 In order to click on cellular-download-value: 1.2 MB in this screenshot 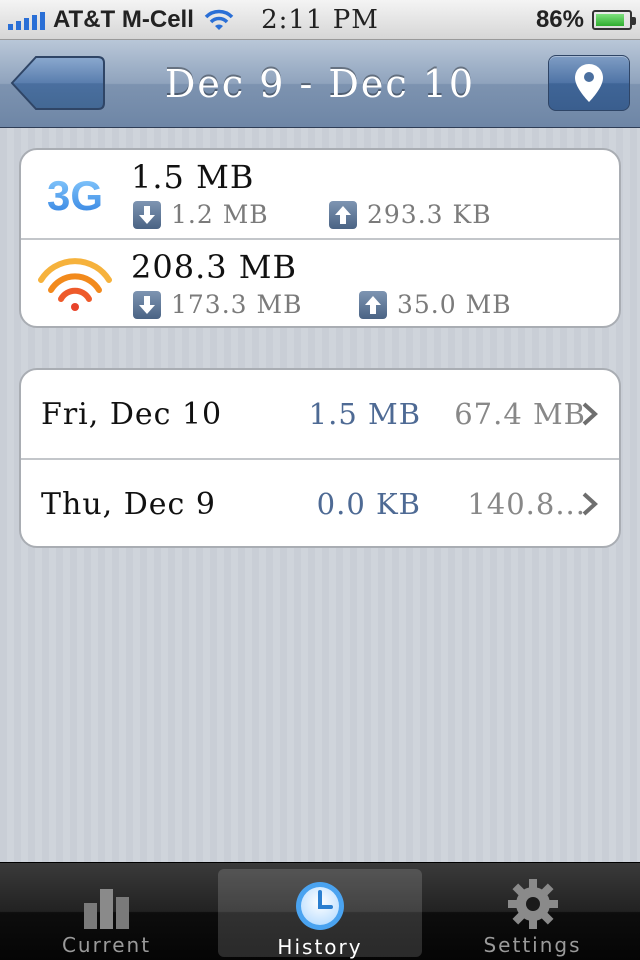, I will do `click(220, 214)`.